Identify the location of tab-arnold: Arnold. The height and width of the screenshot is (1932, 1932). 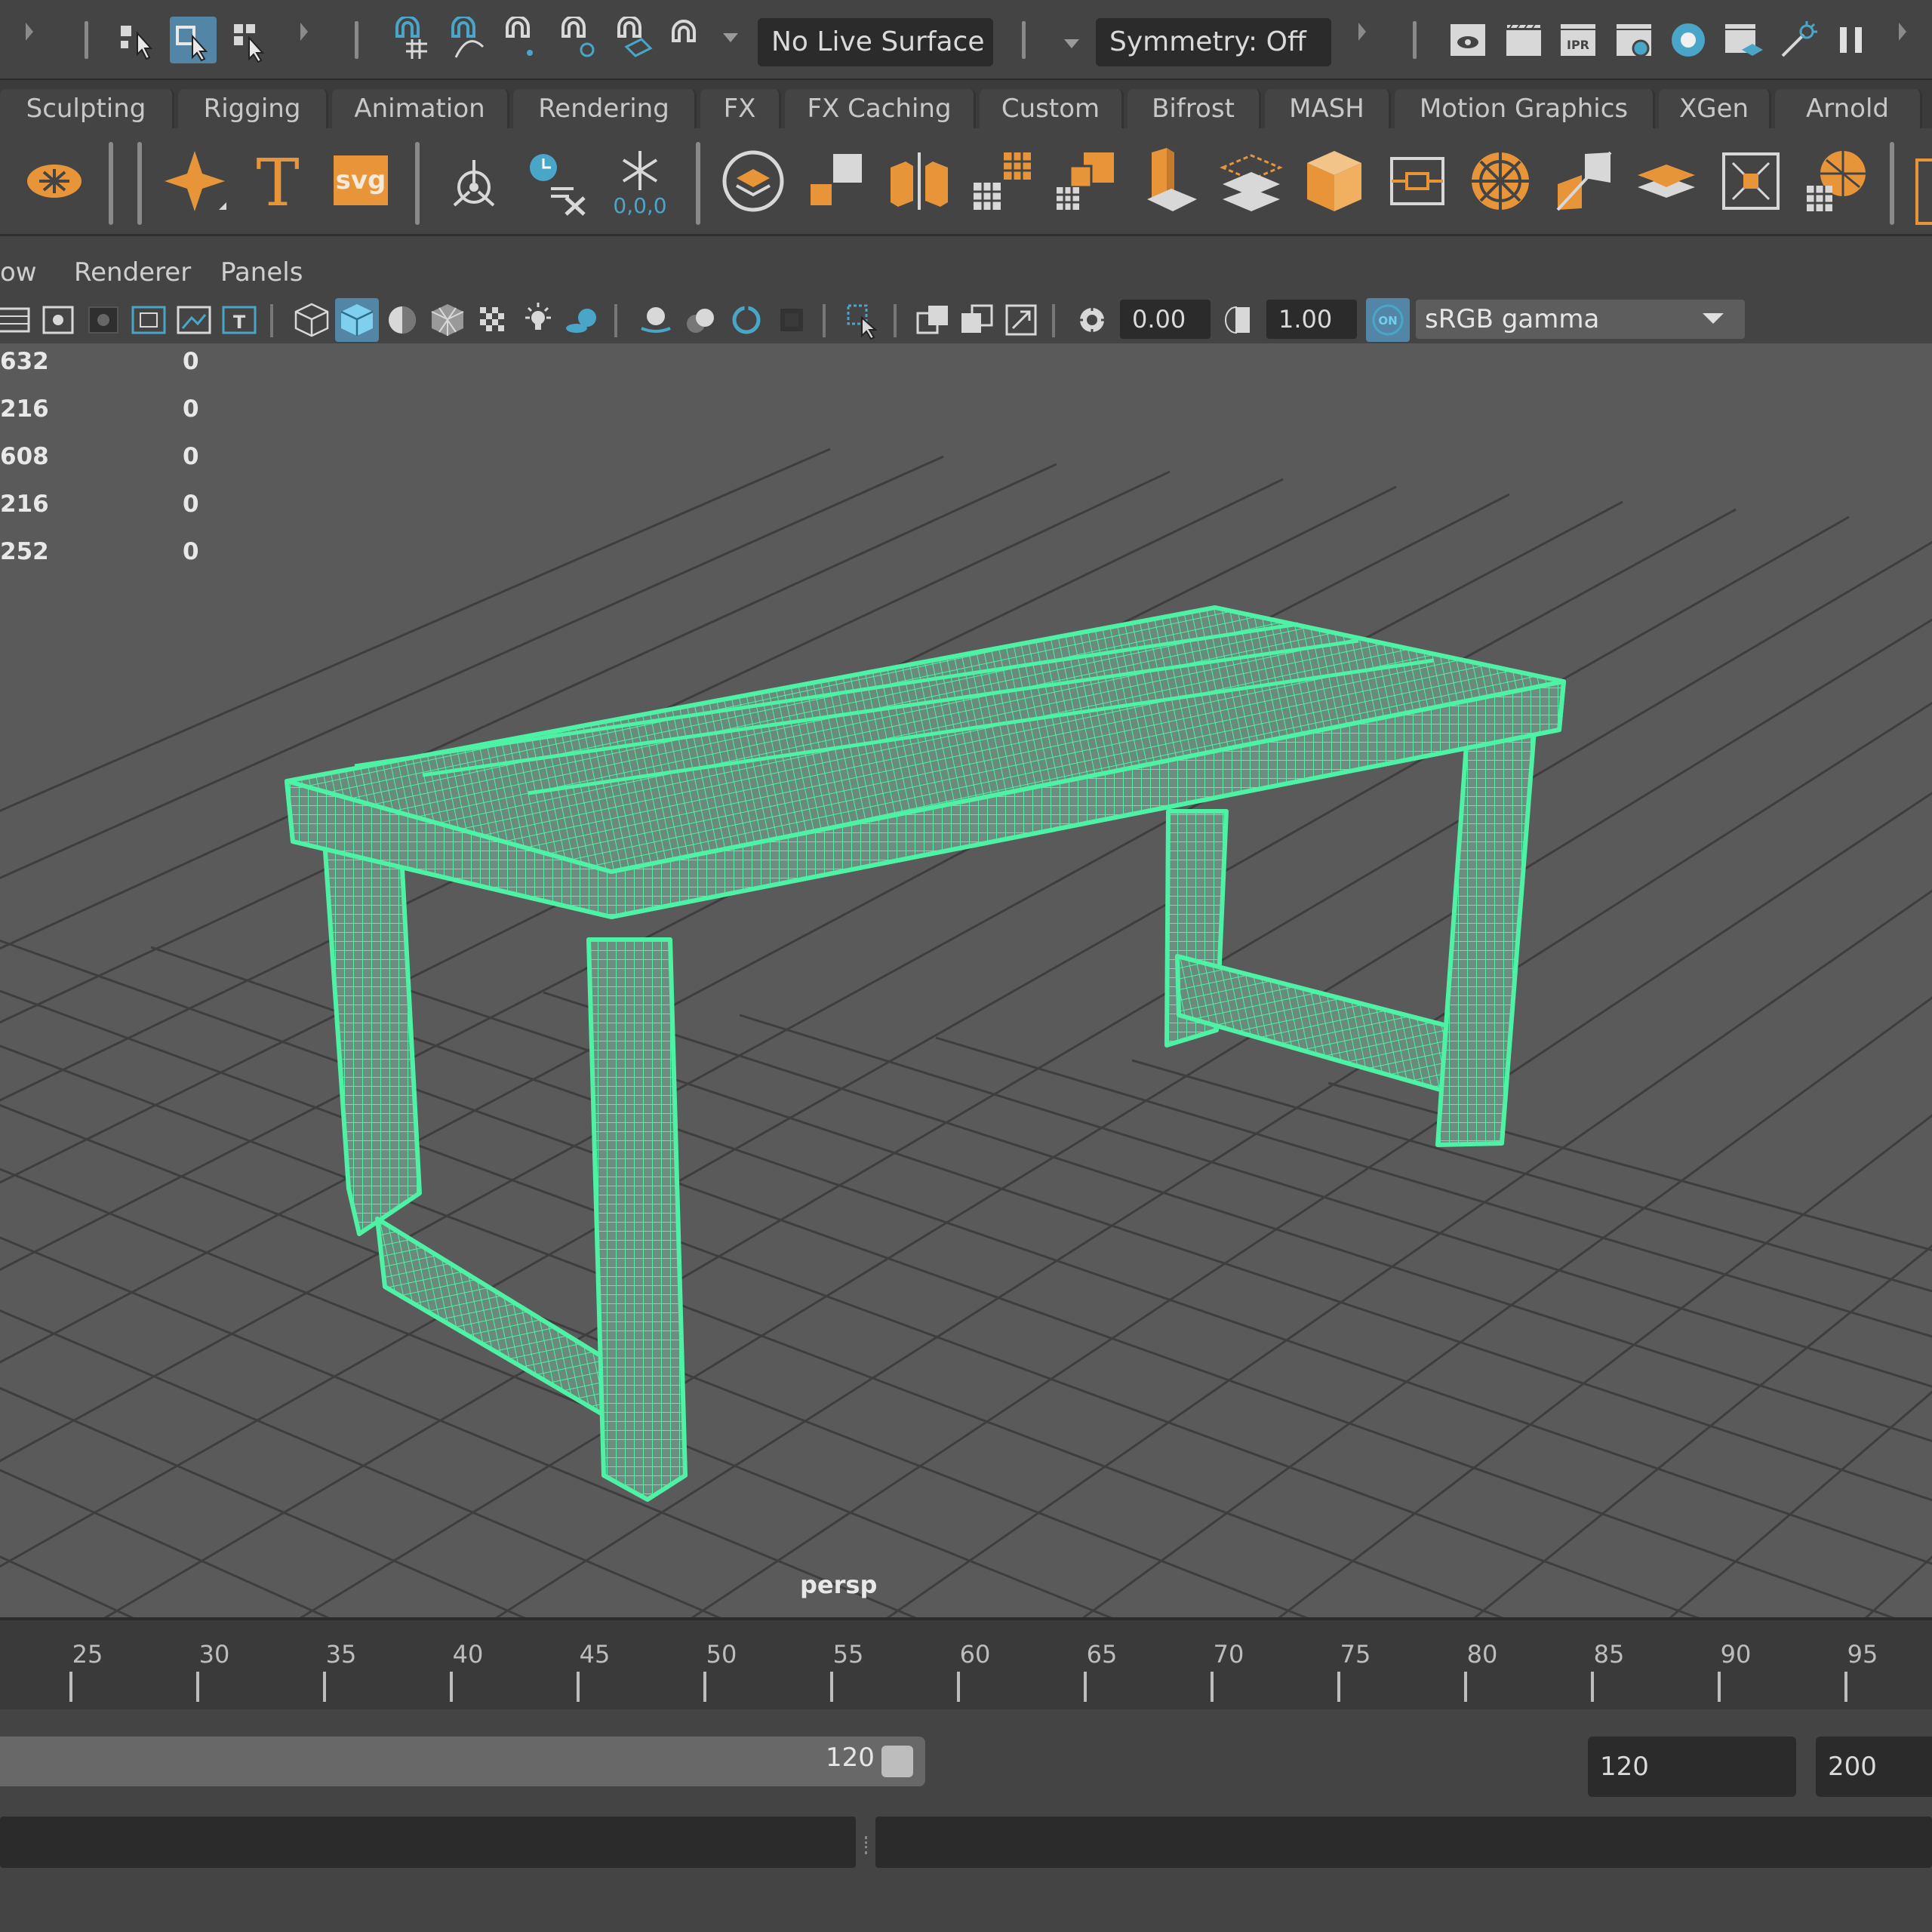
(1848, 108).